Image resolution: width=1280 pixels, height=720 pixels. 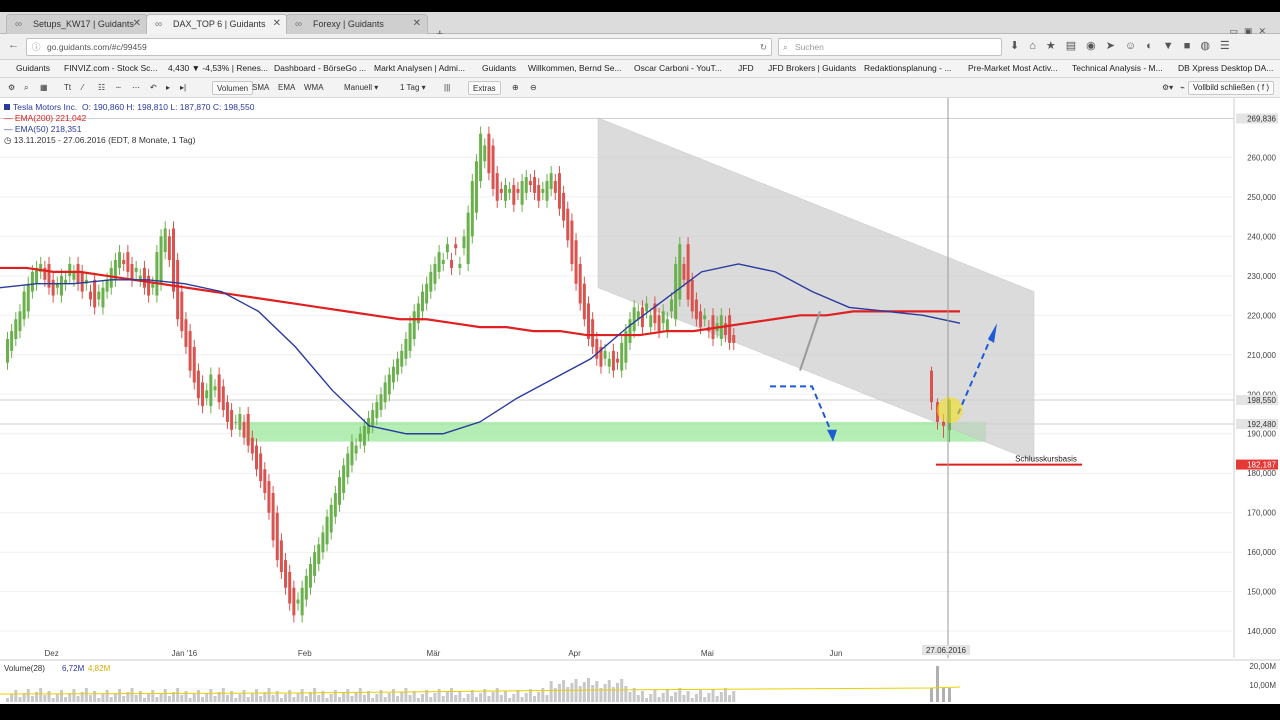 I want to click on zoom-in-icon: ⊕, so click(x=515, y=88).